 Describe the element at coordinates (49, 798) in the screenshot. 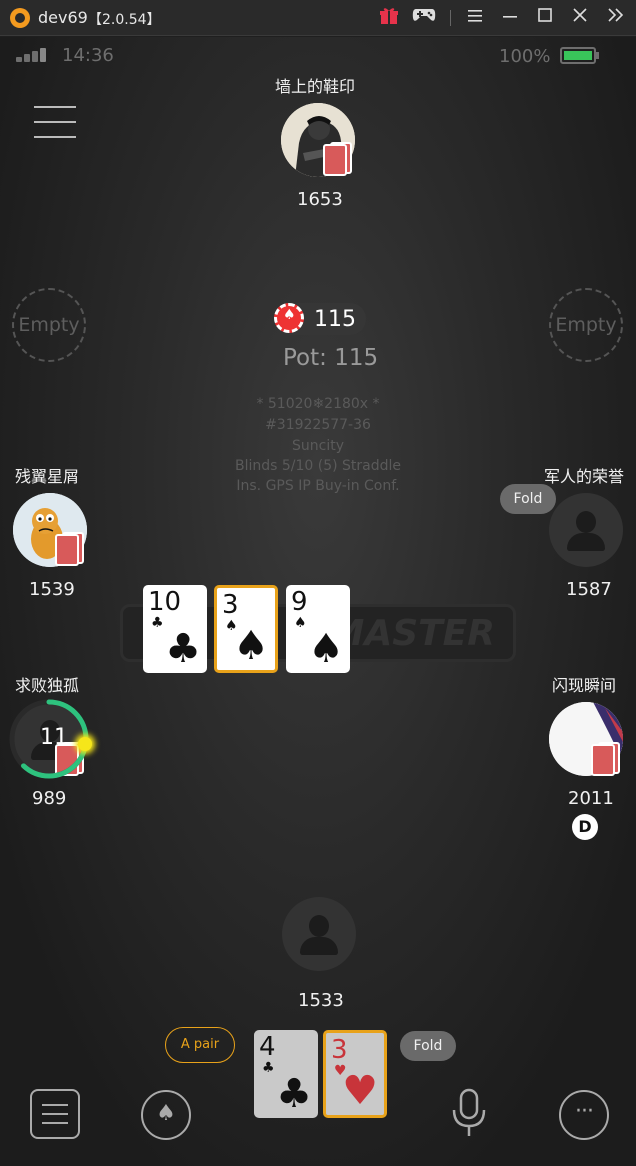

I see `seat-left-lower-chips: 989` at that location.